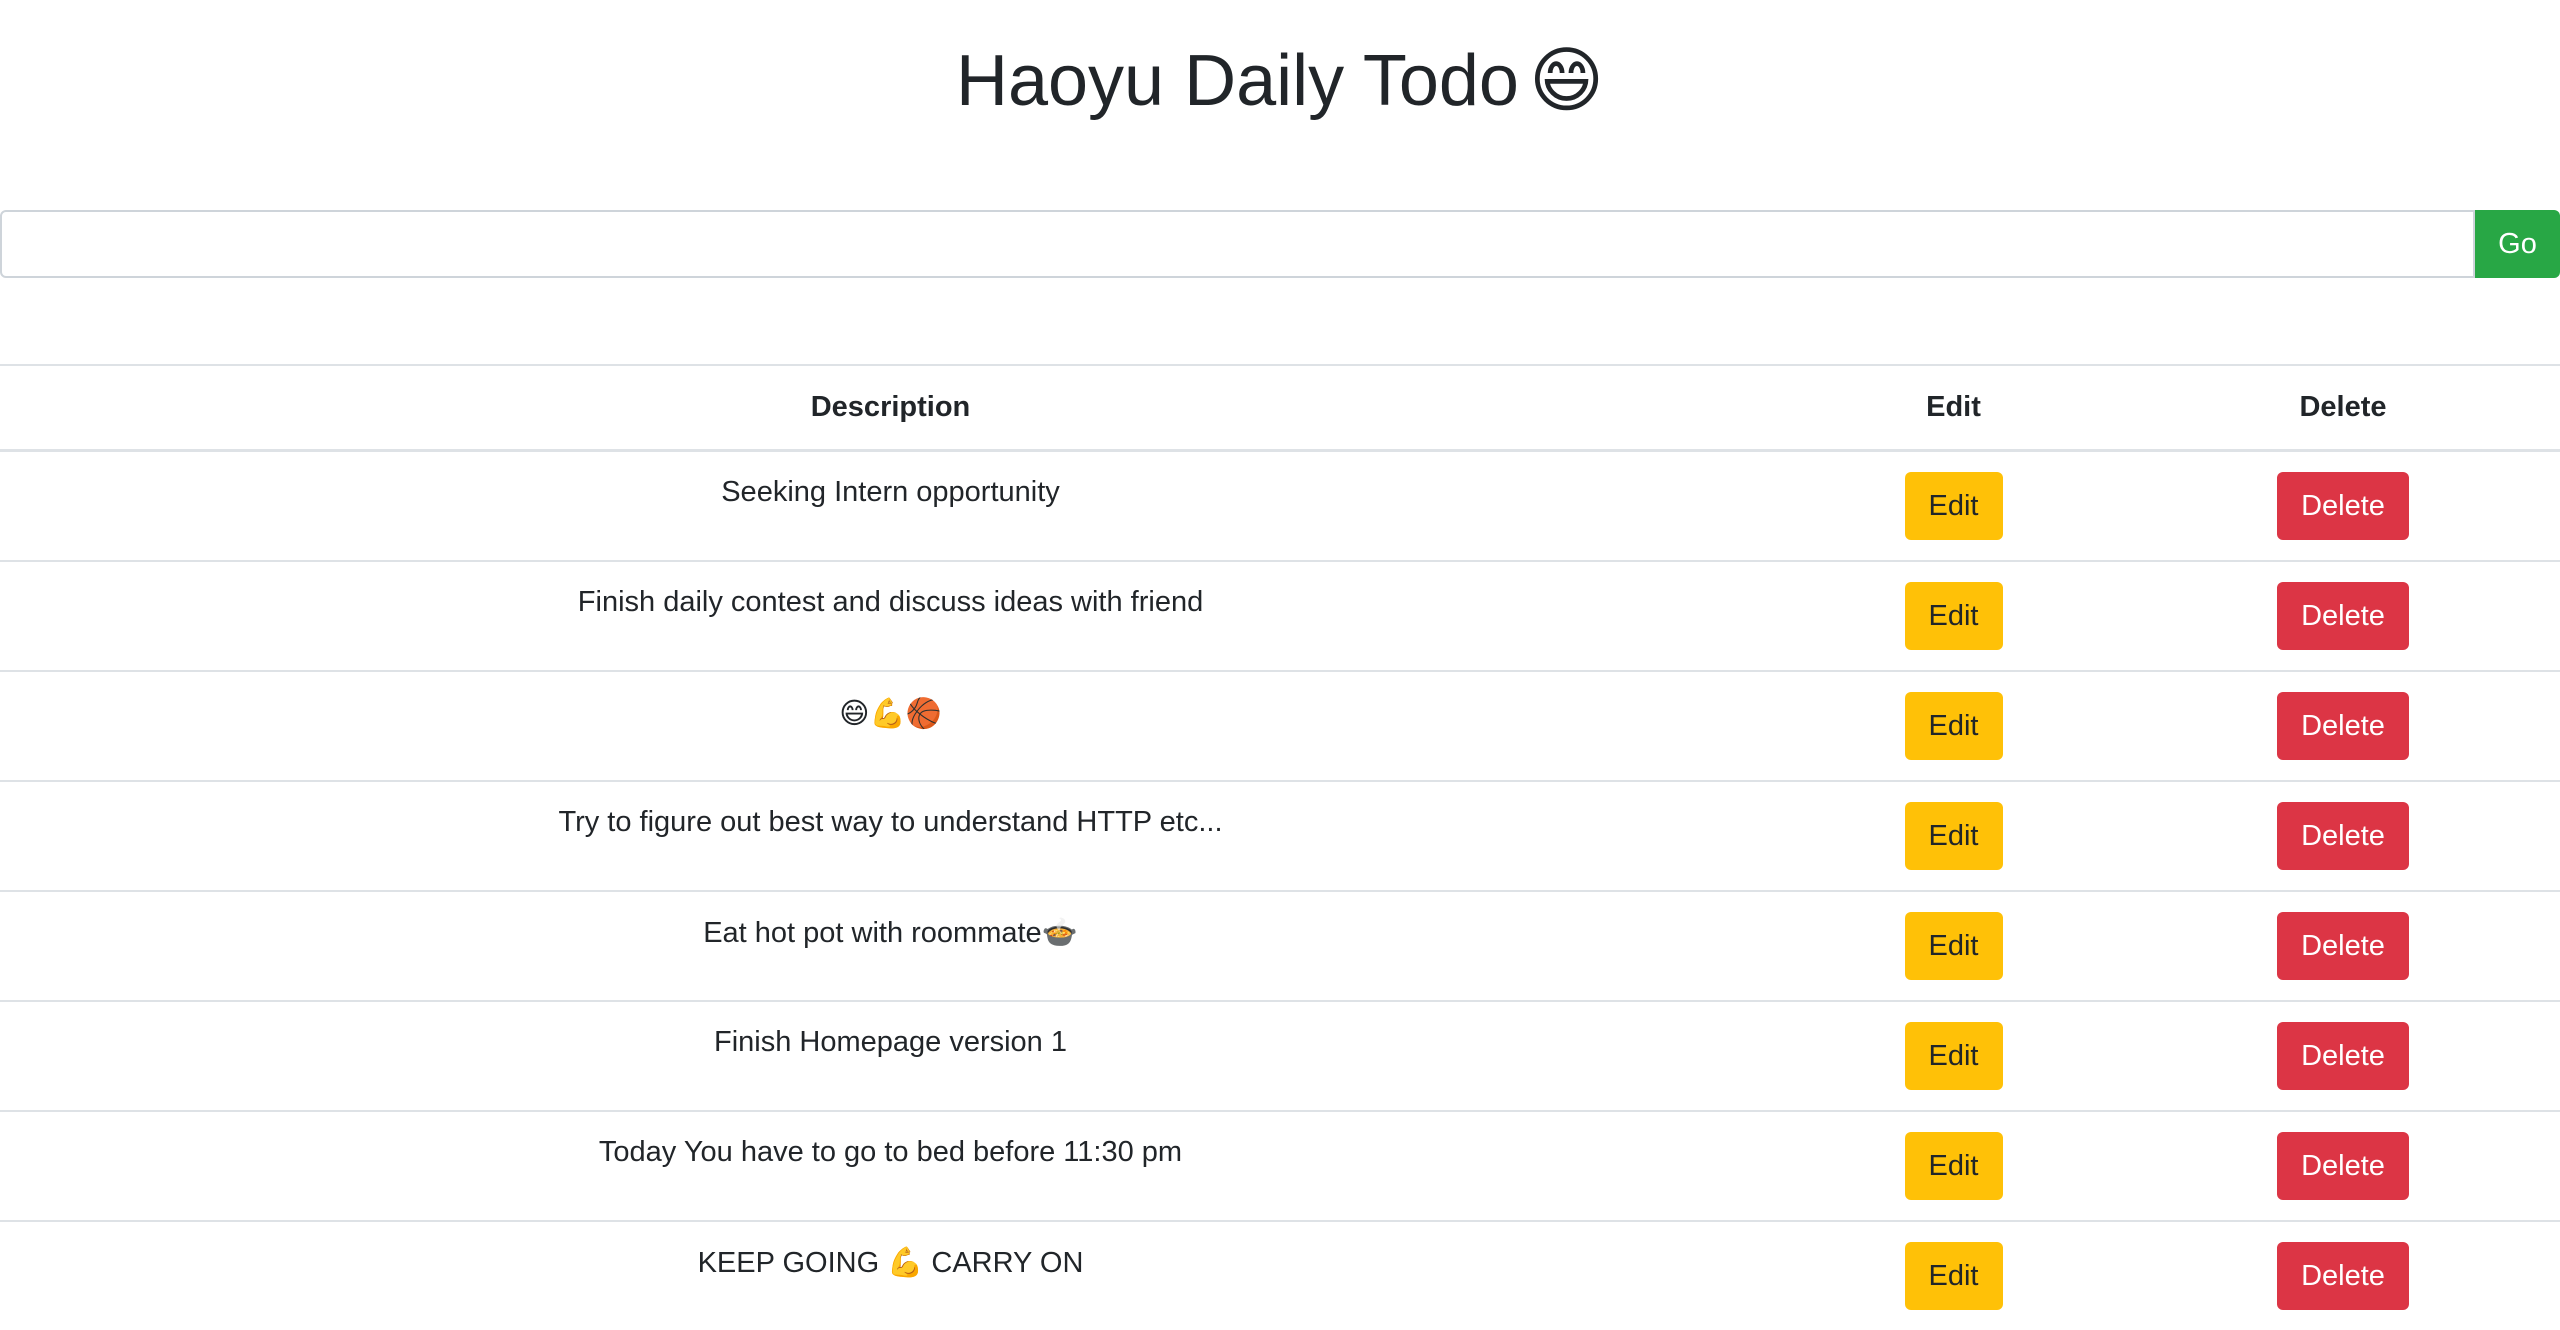 The height and width of the screenshot is (1330, 2560). Describe the element at coordinates (890, 1056) in the screenshot. I see `todo-description: Finish Homepage version 1` at that location.